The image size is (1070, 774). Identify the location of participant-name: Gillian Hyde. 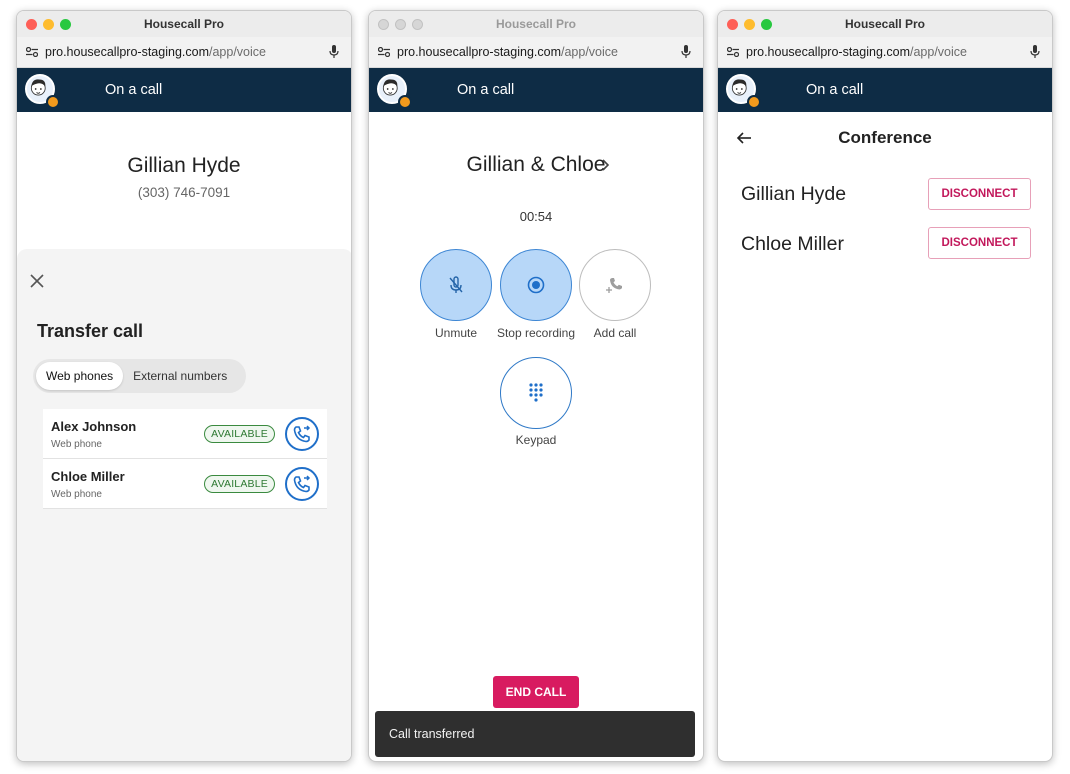
(794, 194).